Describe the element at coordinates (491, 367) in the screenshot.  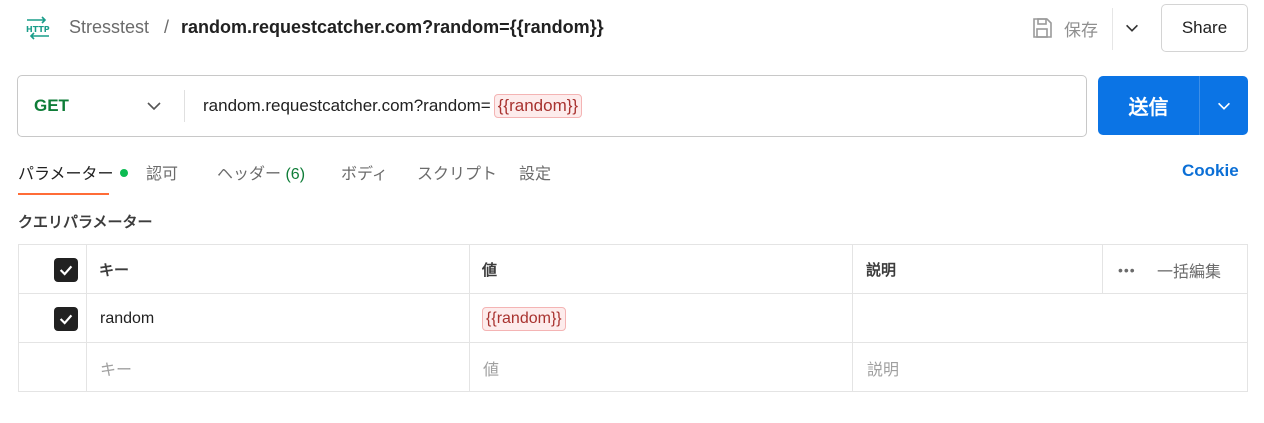
I see `new-value-input: 値` at that location.